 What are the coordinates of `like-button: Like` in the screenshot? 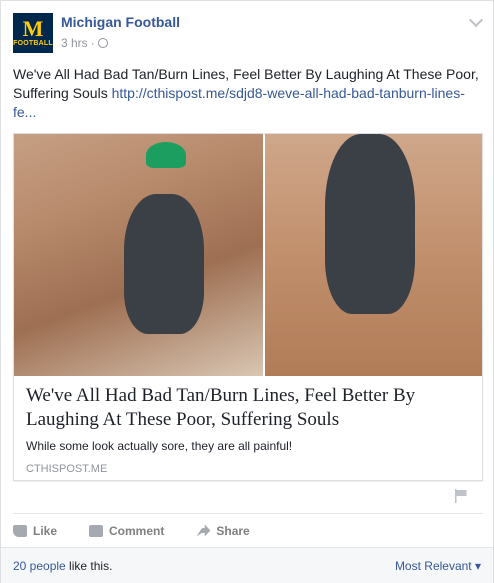 It's located at (35, 531).